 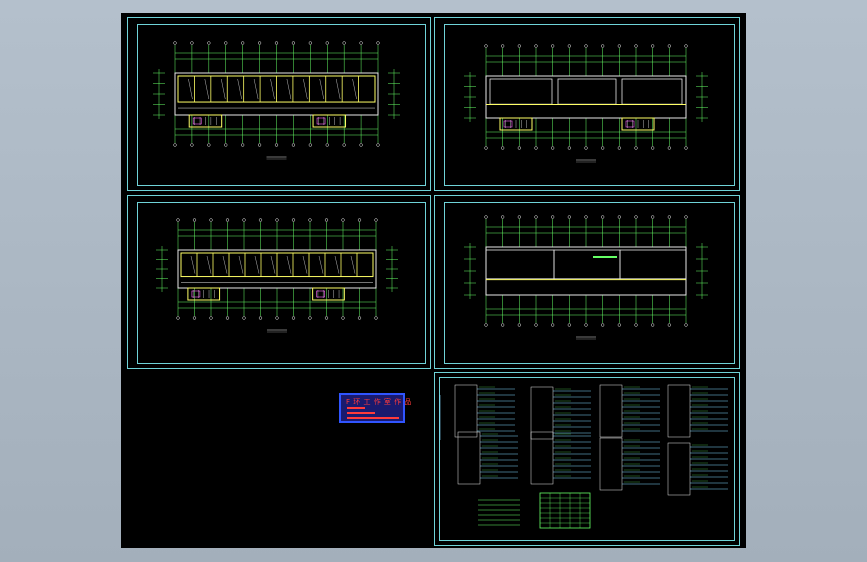 I want to click on roof-plan, so click(x=586, y=277).